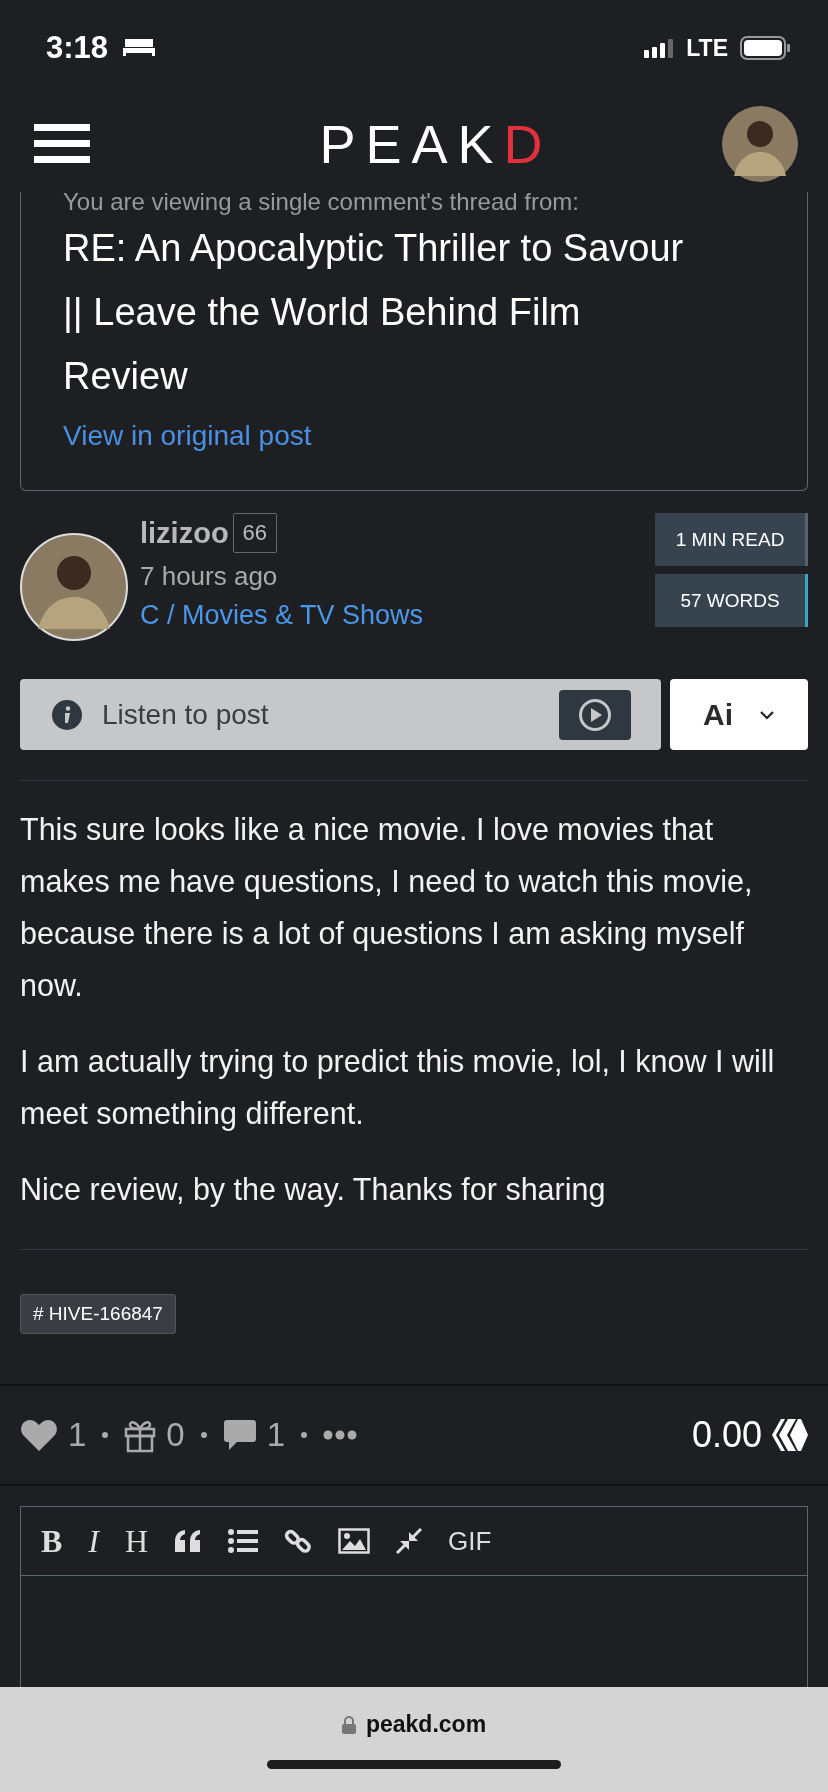 The image size is (828, 1792). Describe the element at coordinates (731, 600) in the screenshot. I see `stat-label: 57 WORDS` at that location.